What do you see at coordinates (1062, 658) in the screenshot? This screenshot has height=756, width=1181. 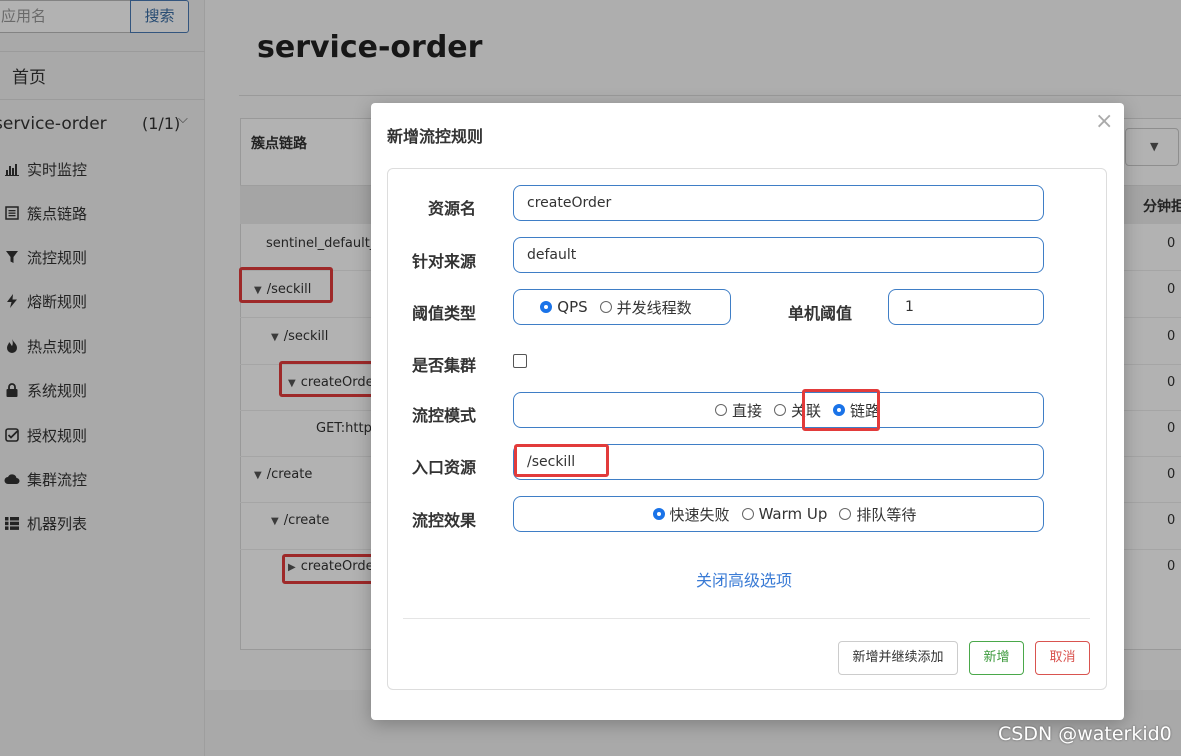 I see `cancel-button: 取消` at bounding box center [1062, 658].